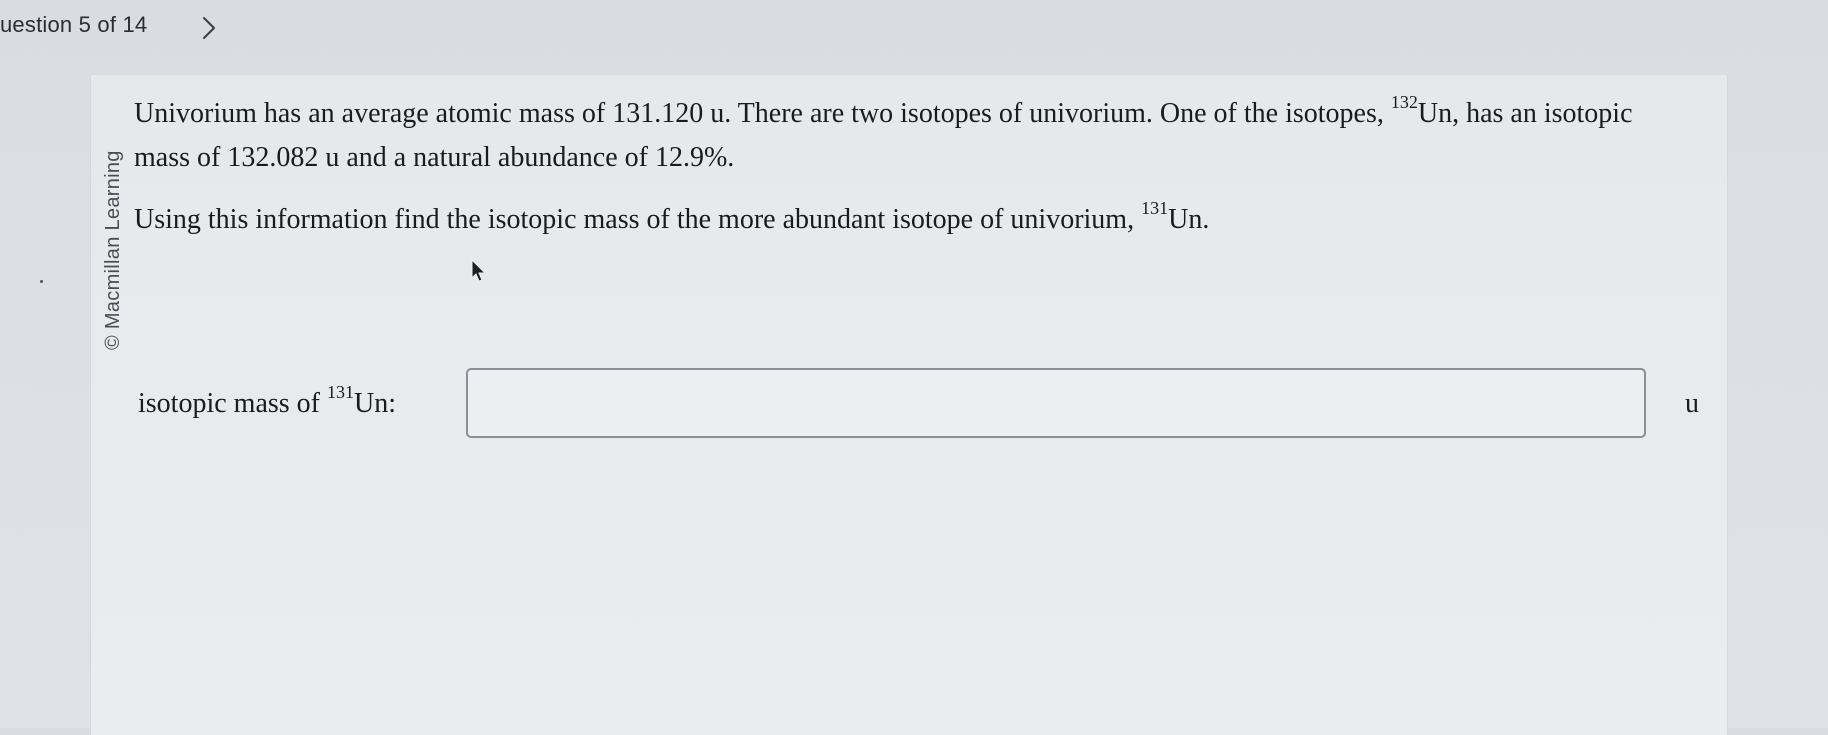 The image size is (1828, 735). What do you see at coordinates (209, 28) in the screenshot?
I see `chevron-right-icon` at bounding box center [209, 28].